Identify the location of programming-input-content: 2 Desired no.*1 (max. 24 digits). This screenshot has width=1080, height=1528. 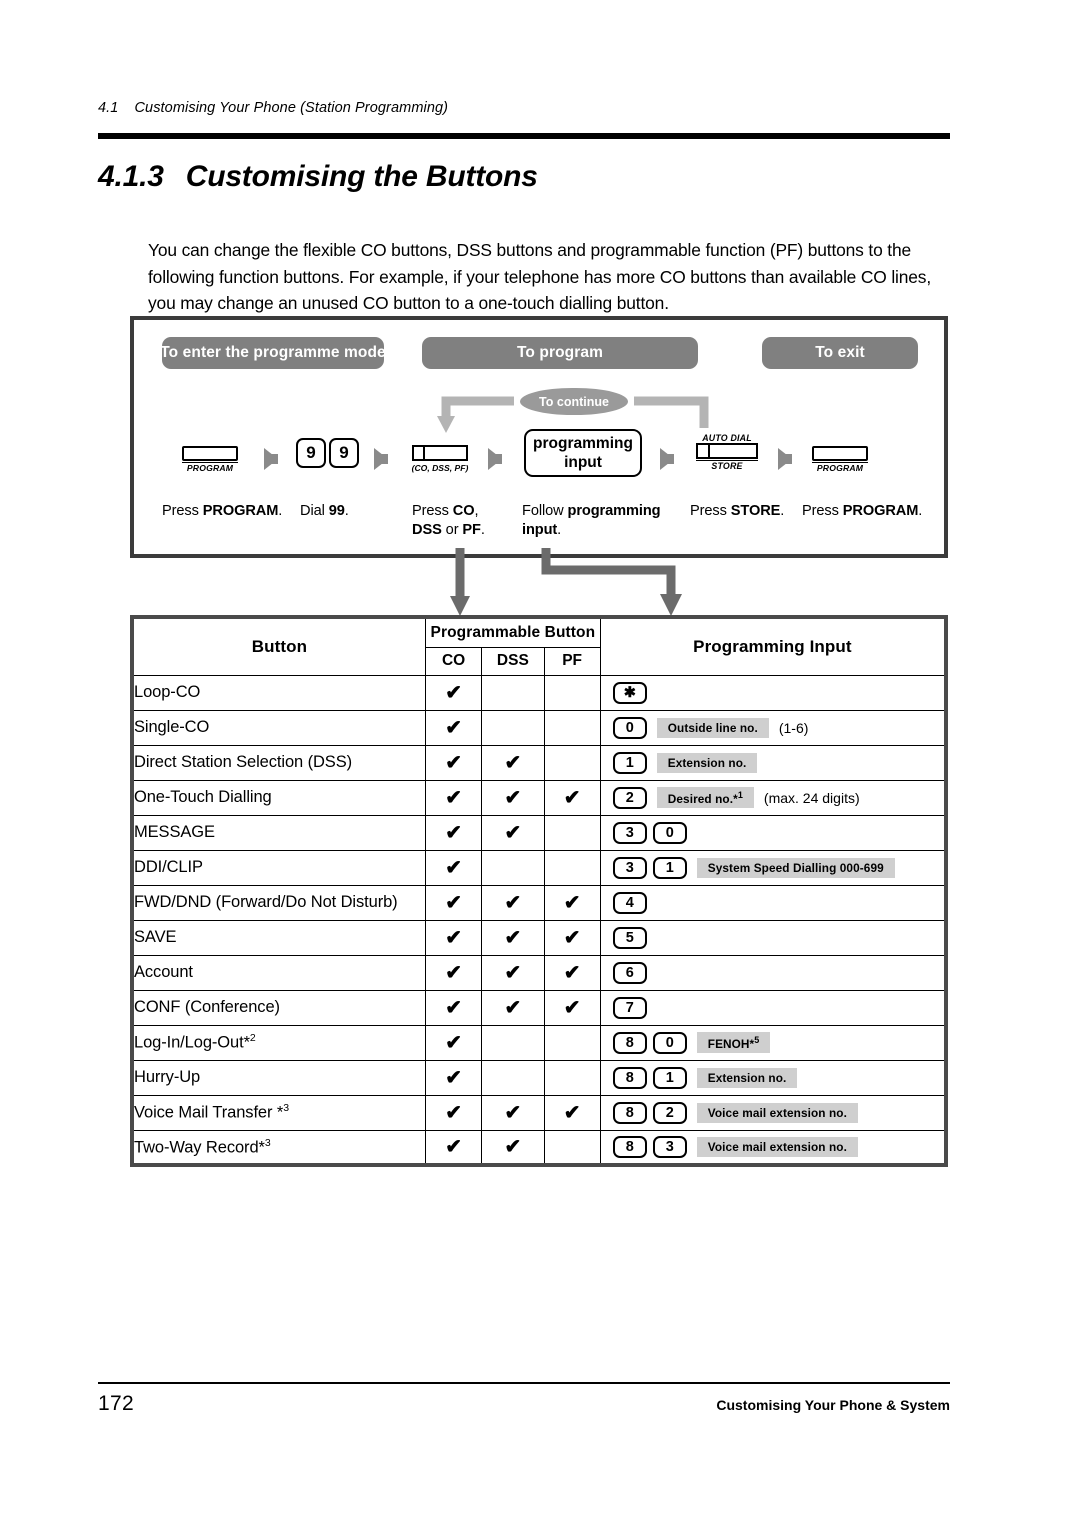
(772, 797).